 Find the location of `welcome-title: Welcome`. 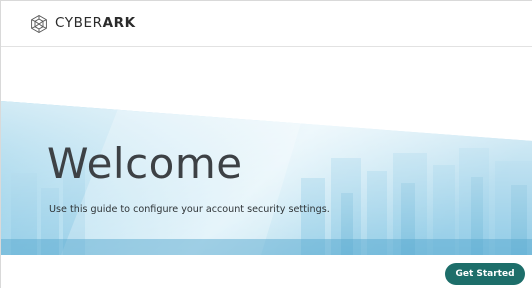

welcome-title: Welcome is located at coordinates (145, 163).